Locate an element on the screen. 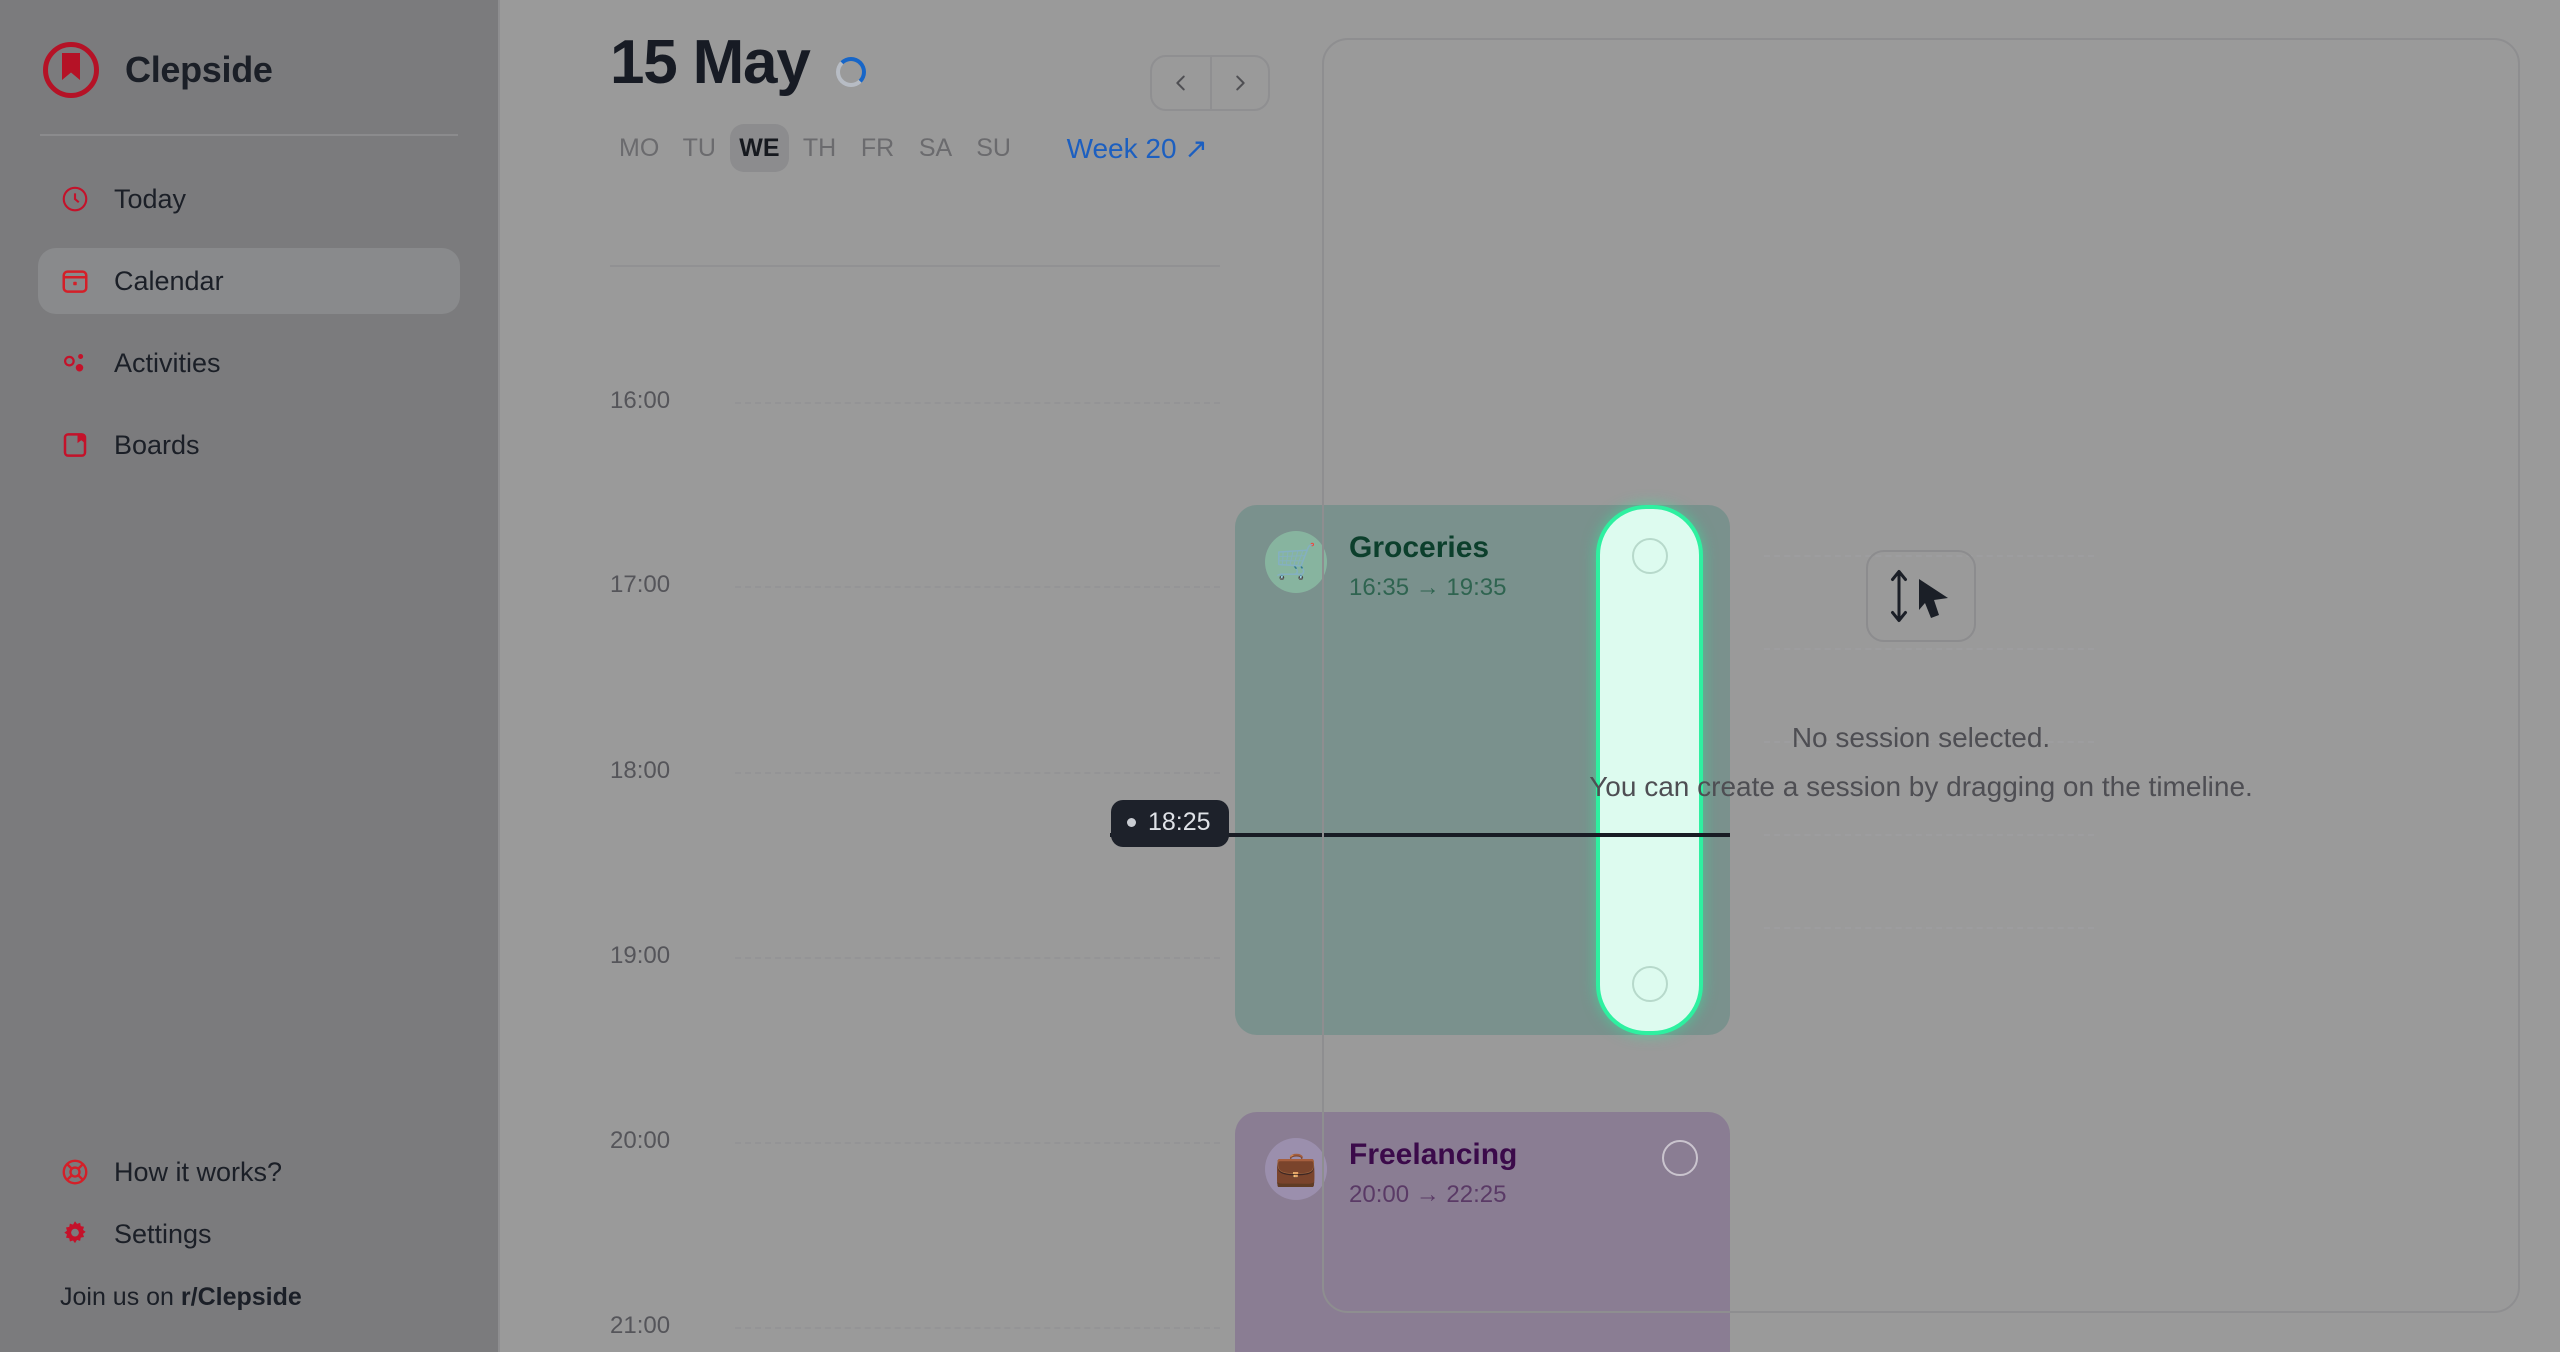  event-emoji-freelancing: 💼 is located at coordinates (1296, 1169).